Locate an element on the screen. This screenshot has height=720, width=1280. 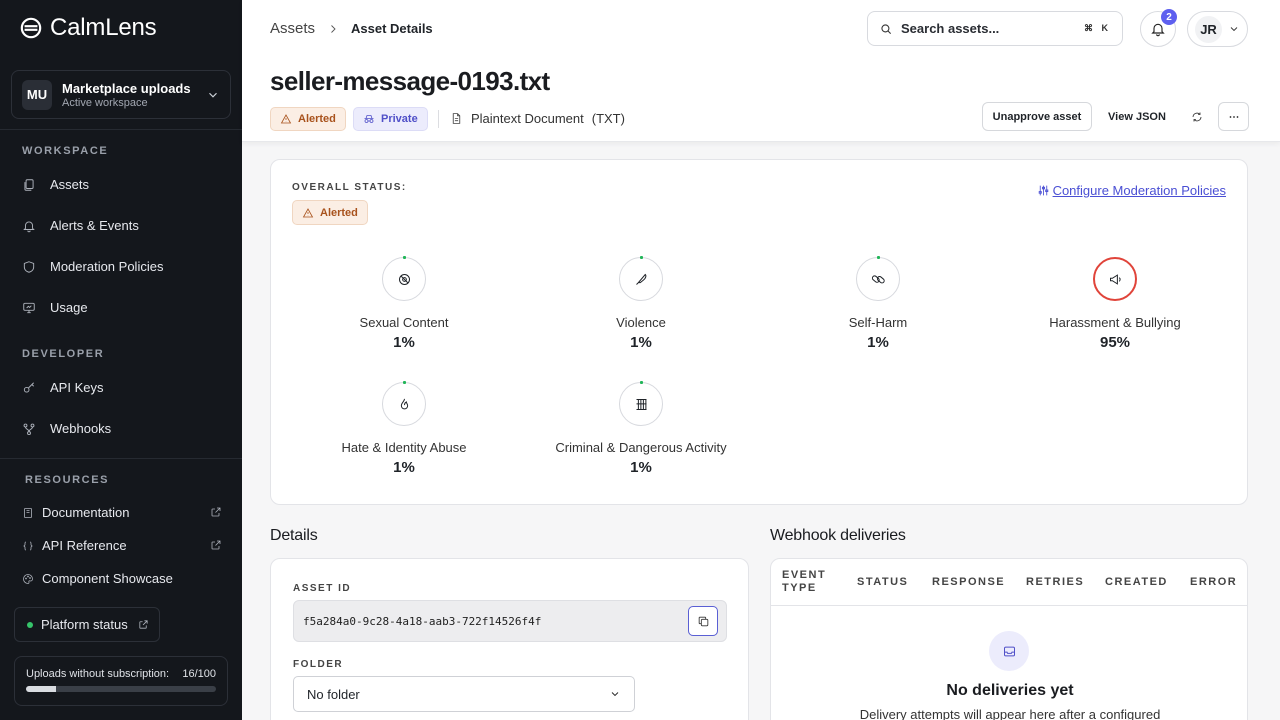
section-label-resources: RESOURCES is located at coordinates (67, 480).